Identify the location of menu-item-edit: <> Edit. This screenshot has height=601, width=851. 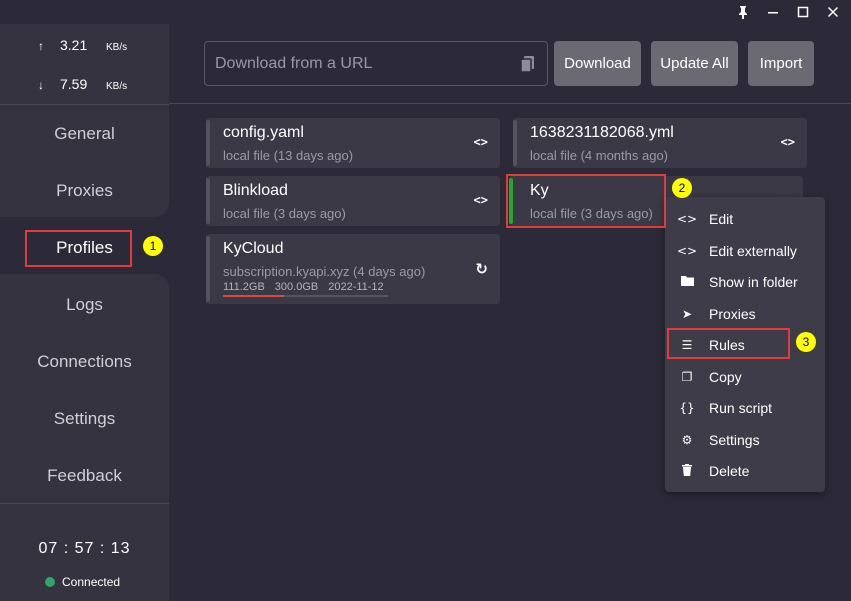
(745, 219).